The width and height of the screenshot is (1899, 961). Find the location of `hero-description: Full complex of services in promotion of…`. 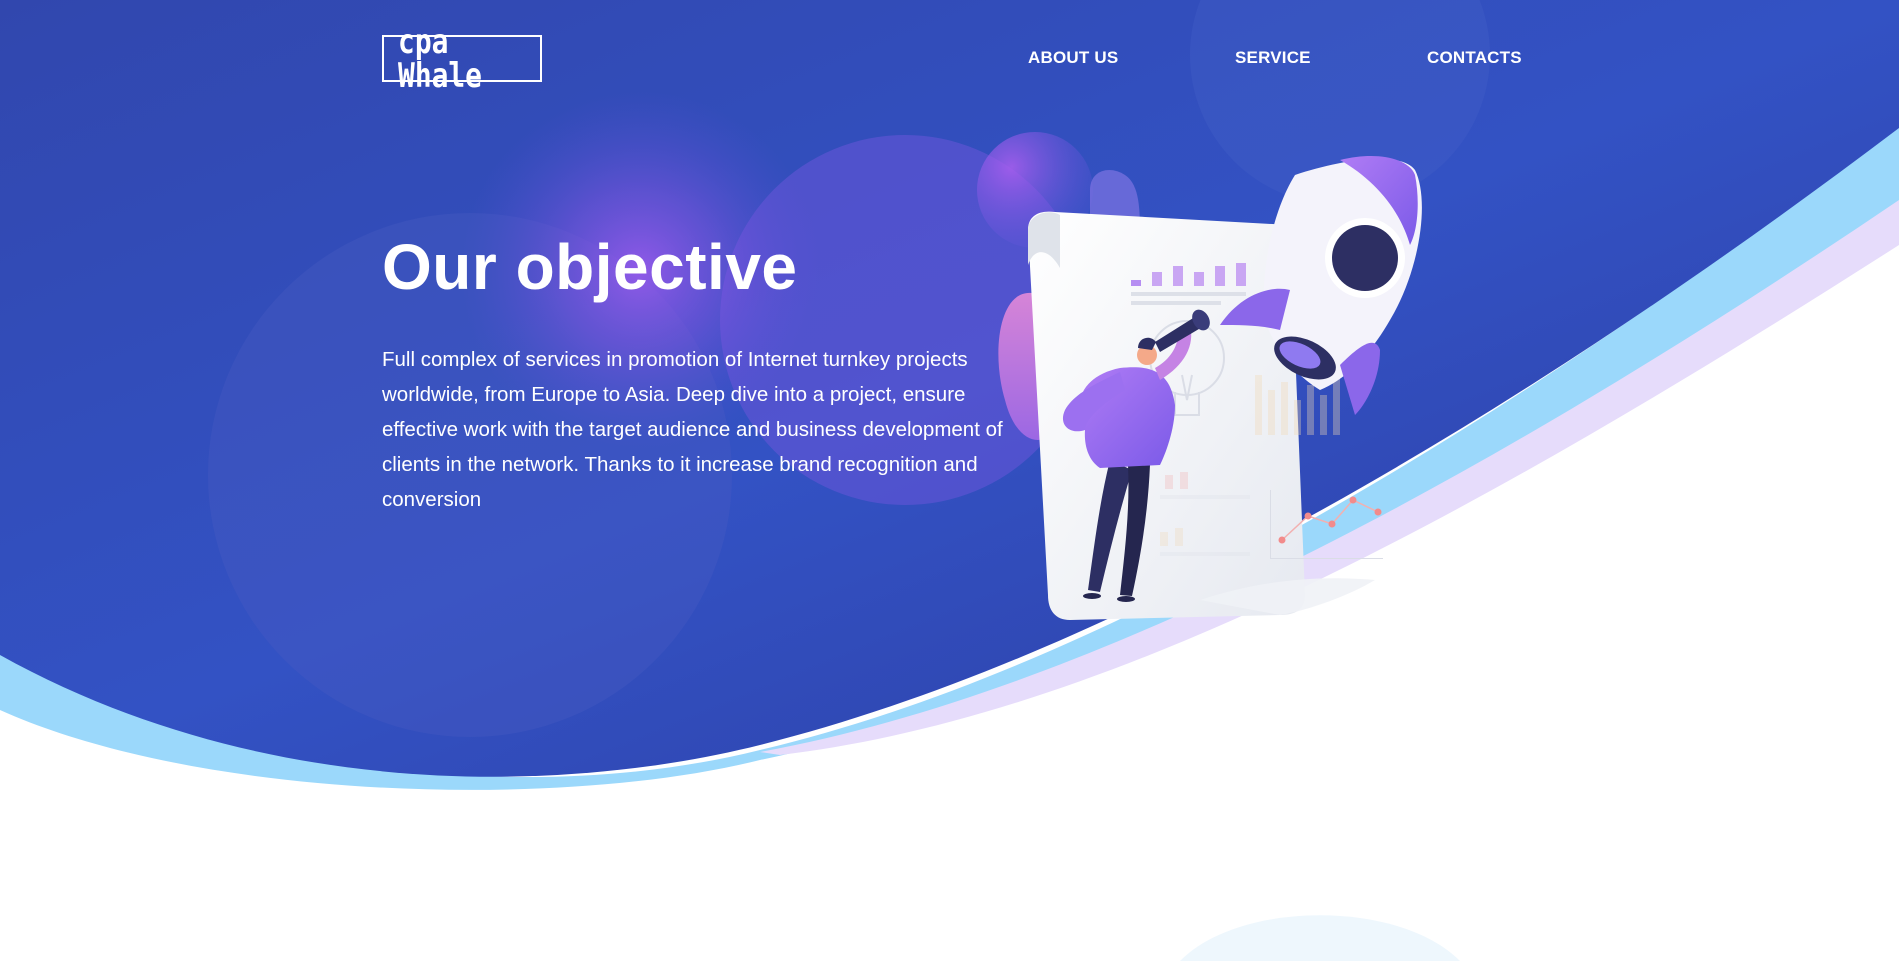

hero-description: Full complex of services in promotion of… is located at coordinates (692, 429).